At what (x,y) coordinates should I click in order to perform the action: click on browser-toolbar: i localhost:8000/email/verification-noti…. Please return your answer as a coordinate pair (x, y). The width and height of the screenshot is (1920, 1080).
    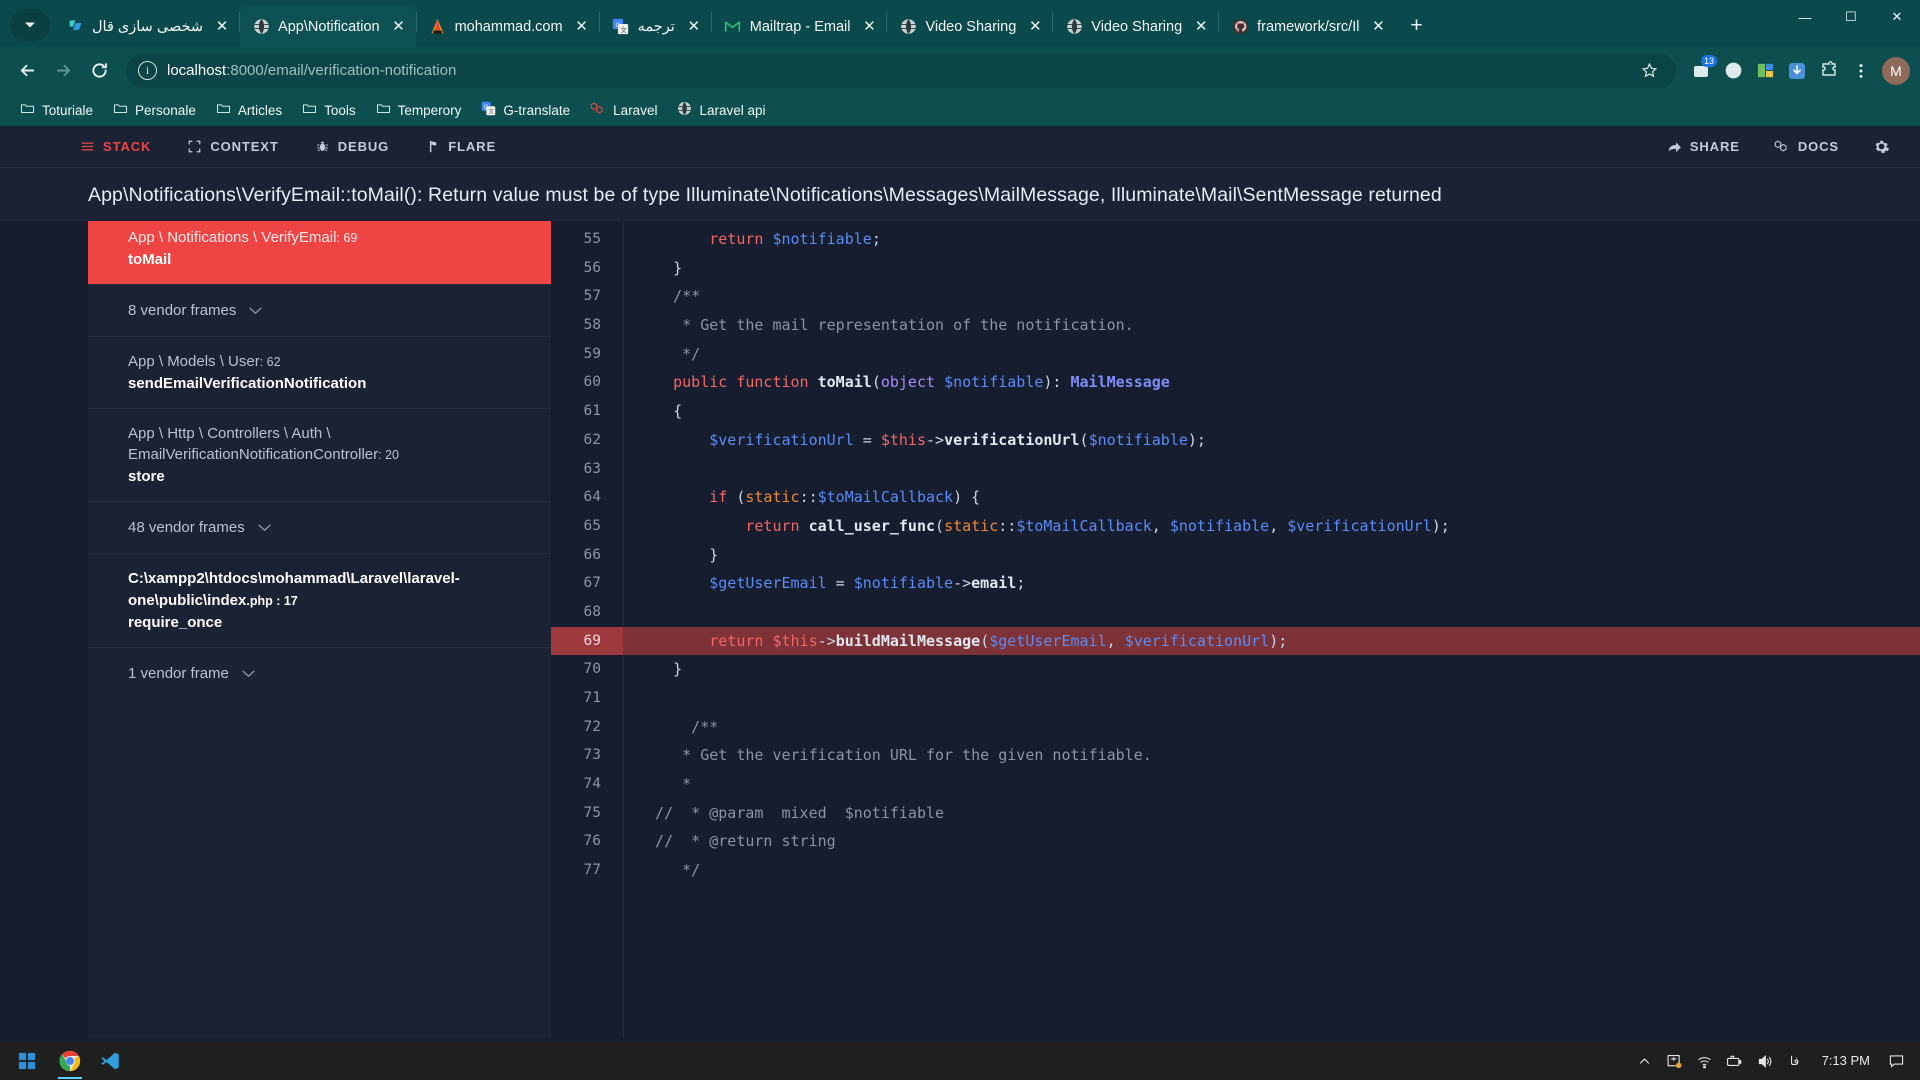
    Looking at the image, I should click on (960, 70).